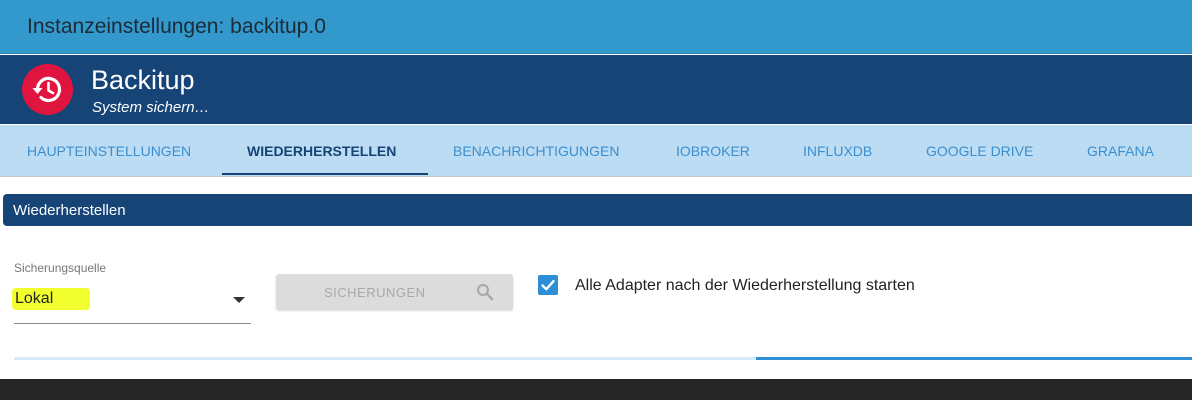 This screenshot has width=1192, height=400. What do you see at coordinates (1120, 151) in the screenshot?
I see `tab-grafana: GRAFANA` at bounding box center [1120, 151].